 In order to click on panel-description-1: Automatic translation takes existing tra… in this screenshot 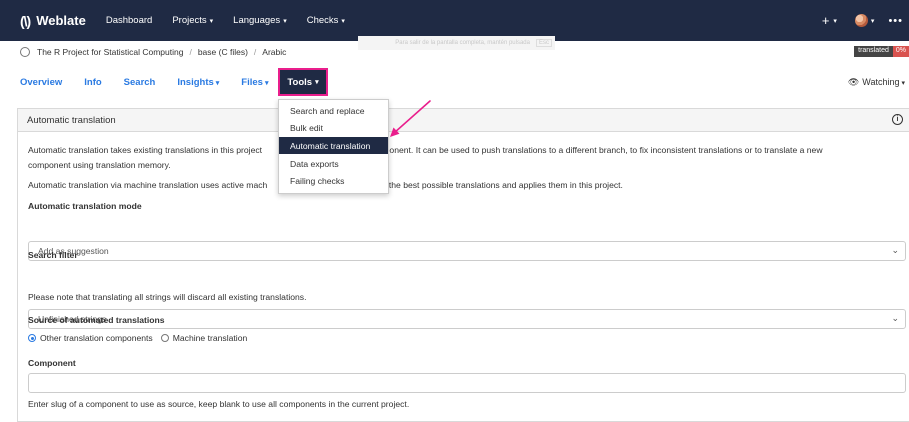, I will do `click(465, 158)`.